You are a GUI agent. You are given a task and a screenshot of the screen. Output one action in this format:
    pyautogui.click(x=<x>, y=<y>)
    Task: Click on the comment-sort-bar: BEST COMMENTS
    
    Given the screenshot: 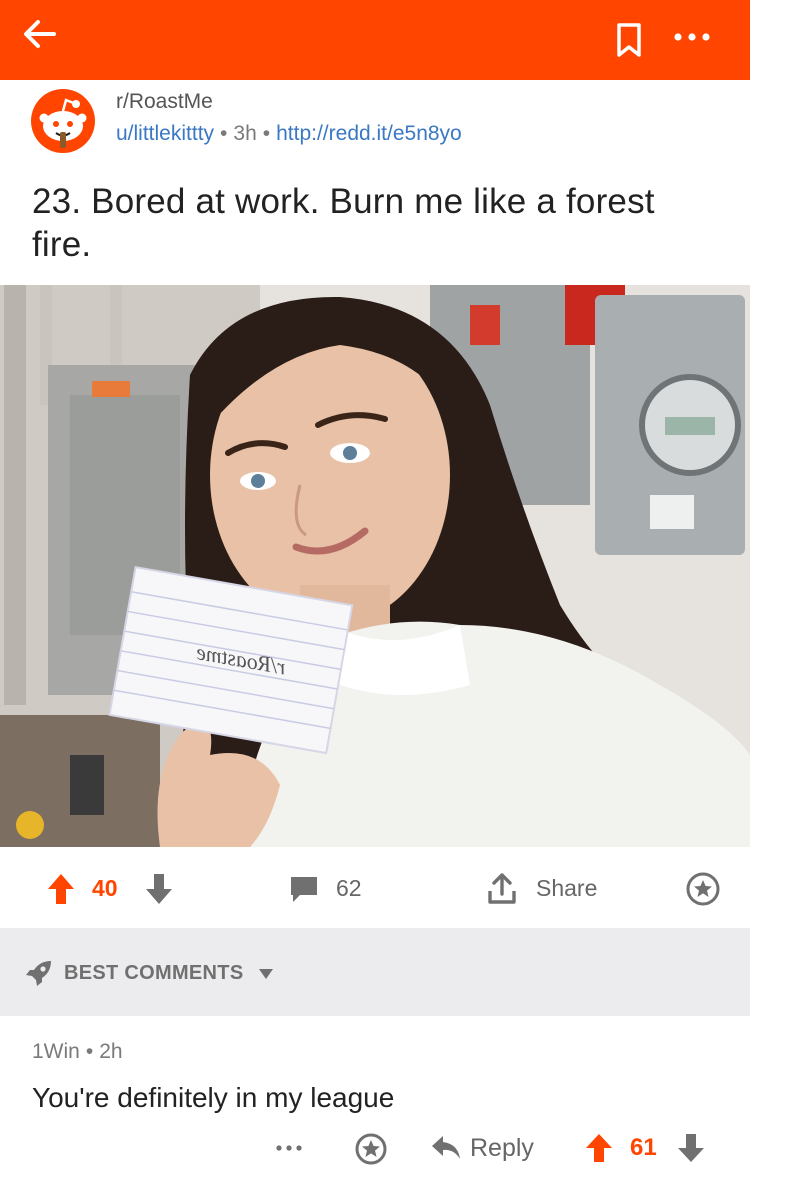 What is the action you would take?
    pyautogui.click(x=375, y=972)
    